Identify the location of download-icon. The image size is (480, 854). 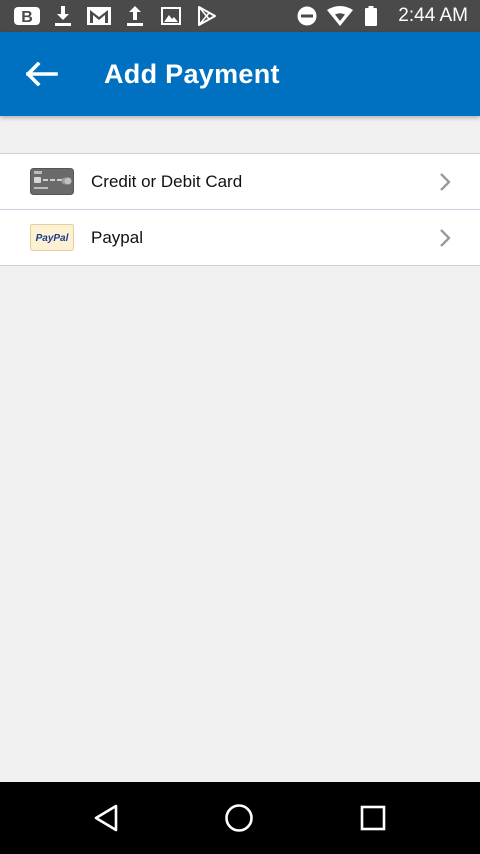
(63, 16).